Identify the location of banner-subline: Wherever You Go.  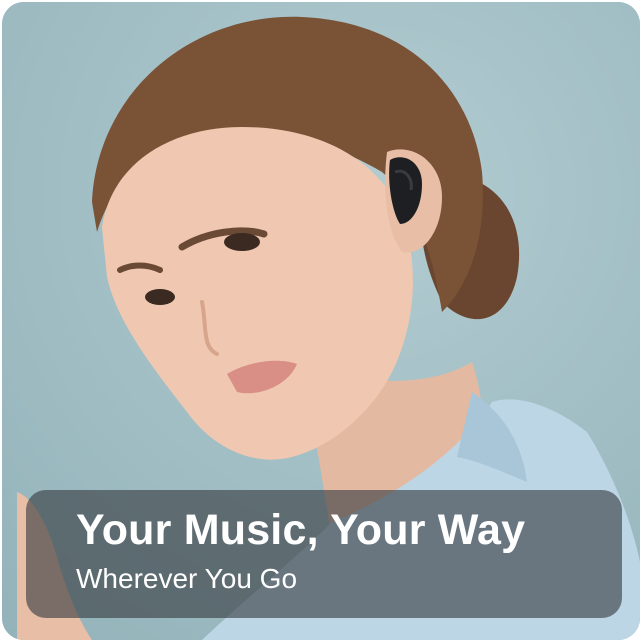
(187, 578).